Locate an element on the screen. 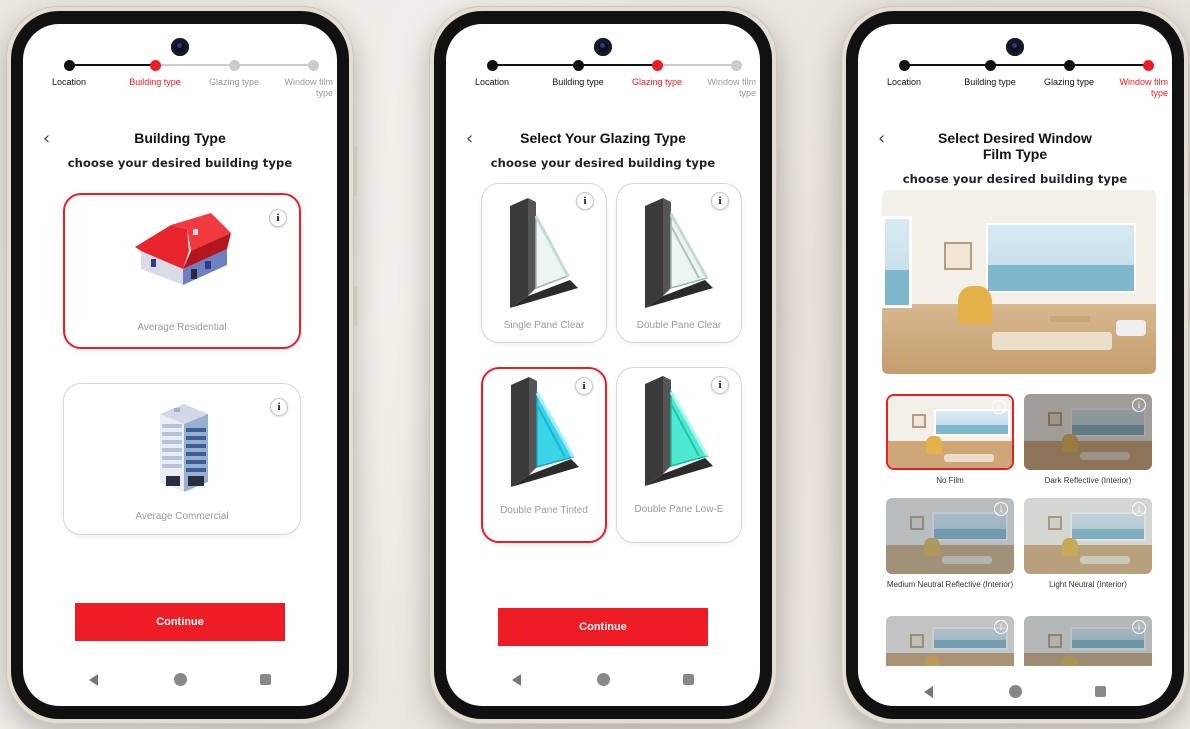 This screenshot has height=729, width=1190. film-option-medium-neutral-reflective: i is located at coordinates (950, 536).